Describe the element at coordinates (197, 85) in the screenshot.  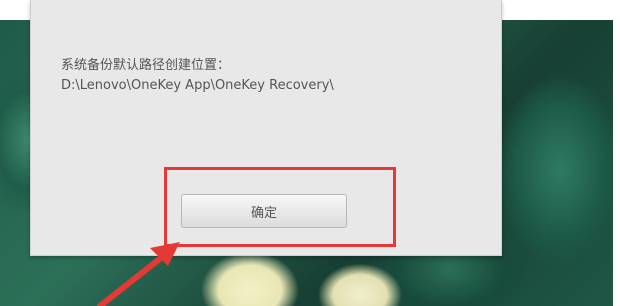
I see `dialog-message-path: D:\Lenovo\OneKey App\OneKey Recovery\` at that location.